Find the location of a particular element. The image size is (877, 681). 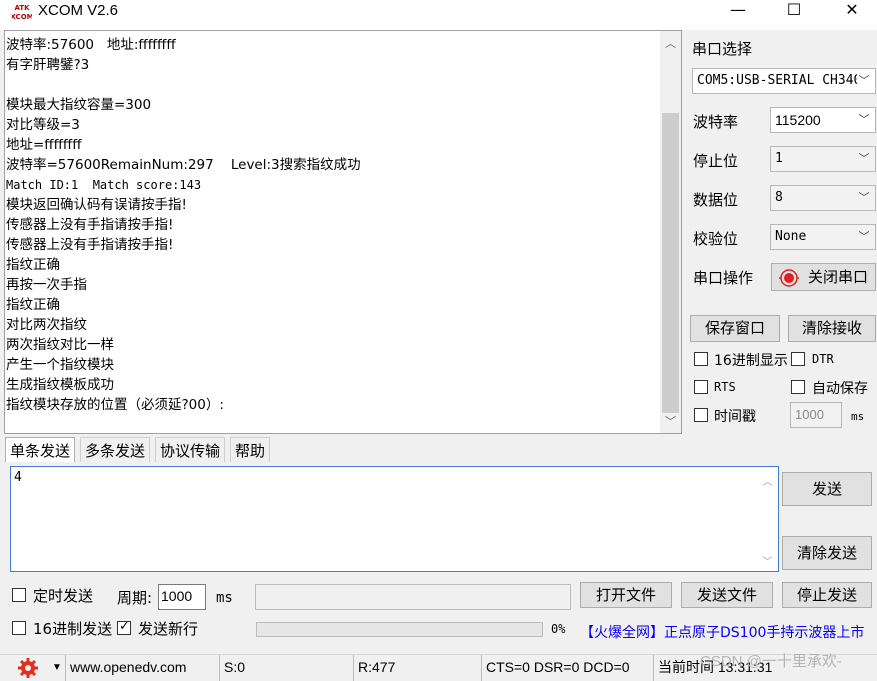

port-operation-label: 串口操作 is located at coordinates (723, 278).